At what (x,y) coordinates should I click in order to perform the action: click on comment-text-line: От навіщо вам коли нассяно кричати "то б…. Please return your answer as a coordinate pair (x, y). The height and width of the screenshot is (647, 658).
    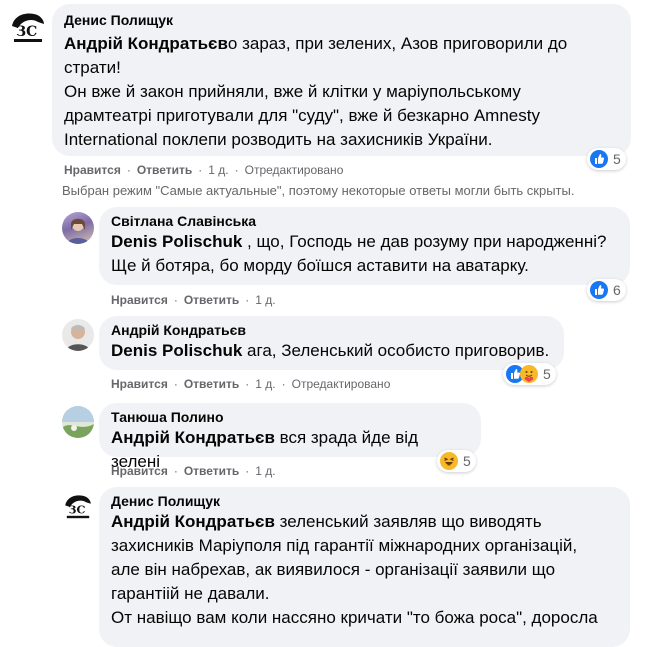
    Looking at the image, I should click on (354, 617).